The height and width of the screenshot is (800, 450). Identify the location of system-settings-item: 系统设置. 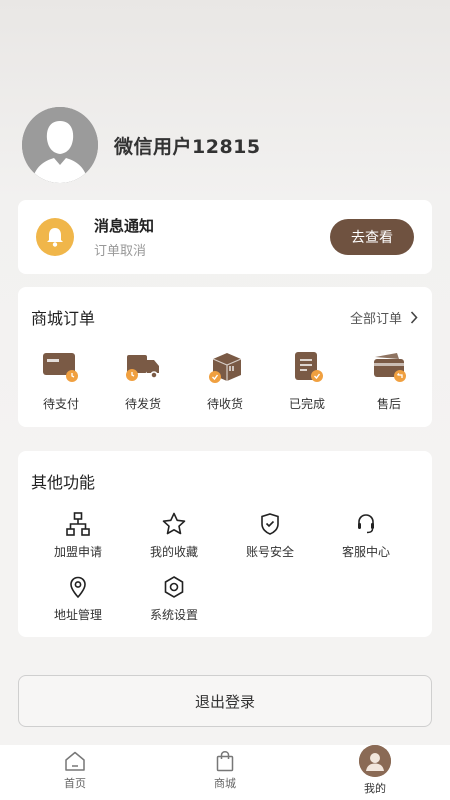
(174, 598).